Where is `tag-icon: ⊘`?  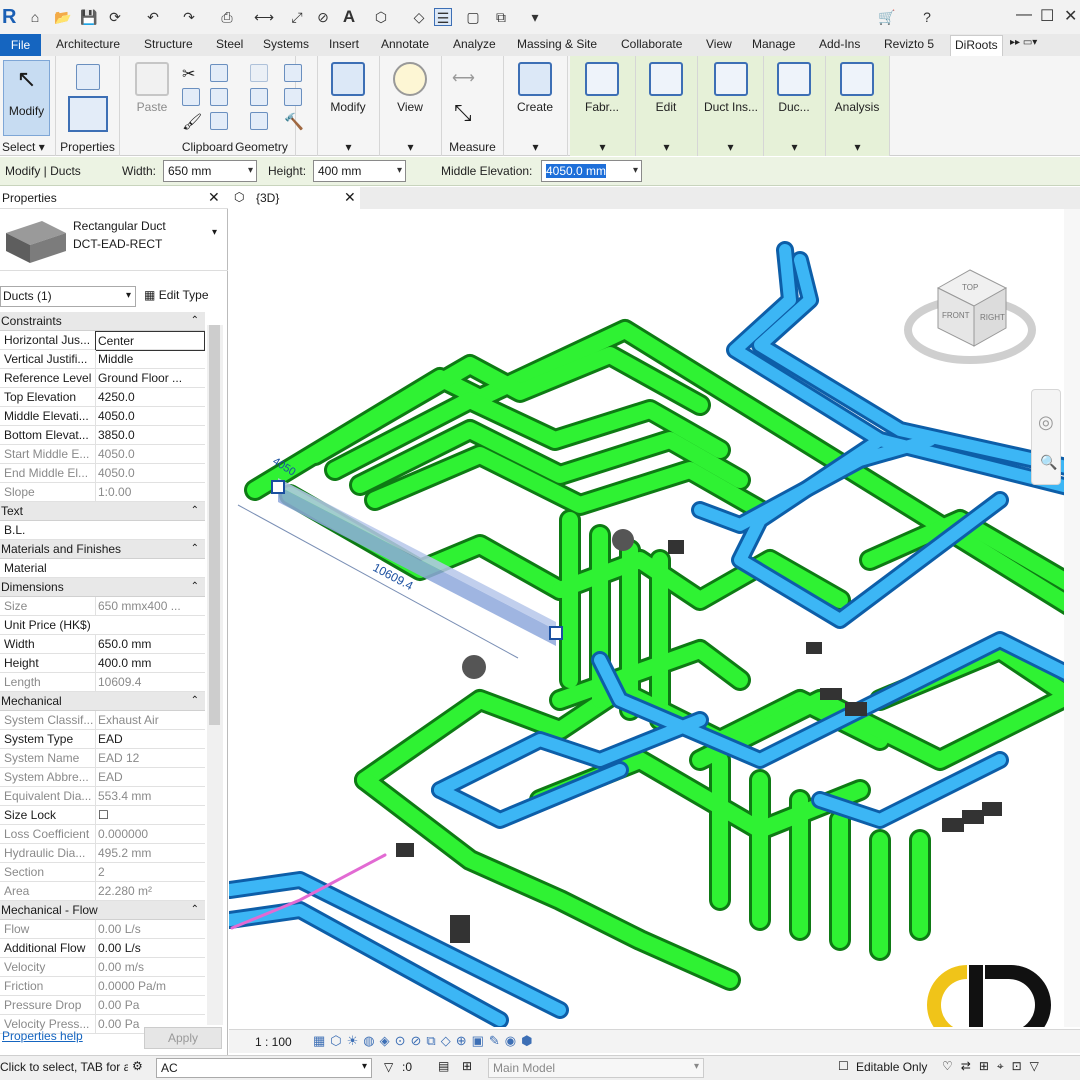 tag-icon: ⊘ is located at coordinates (323, 17).